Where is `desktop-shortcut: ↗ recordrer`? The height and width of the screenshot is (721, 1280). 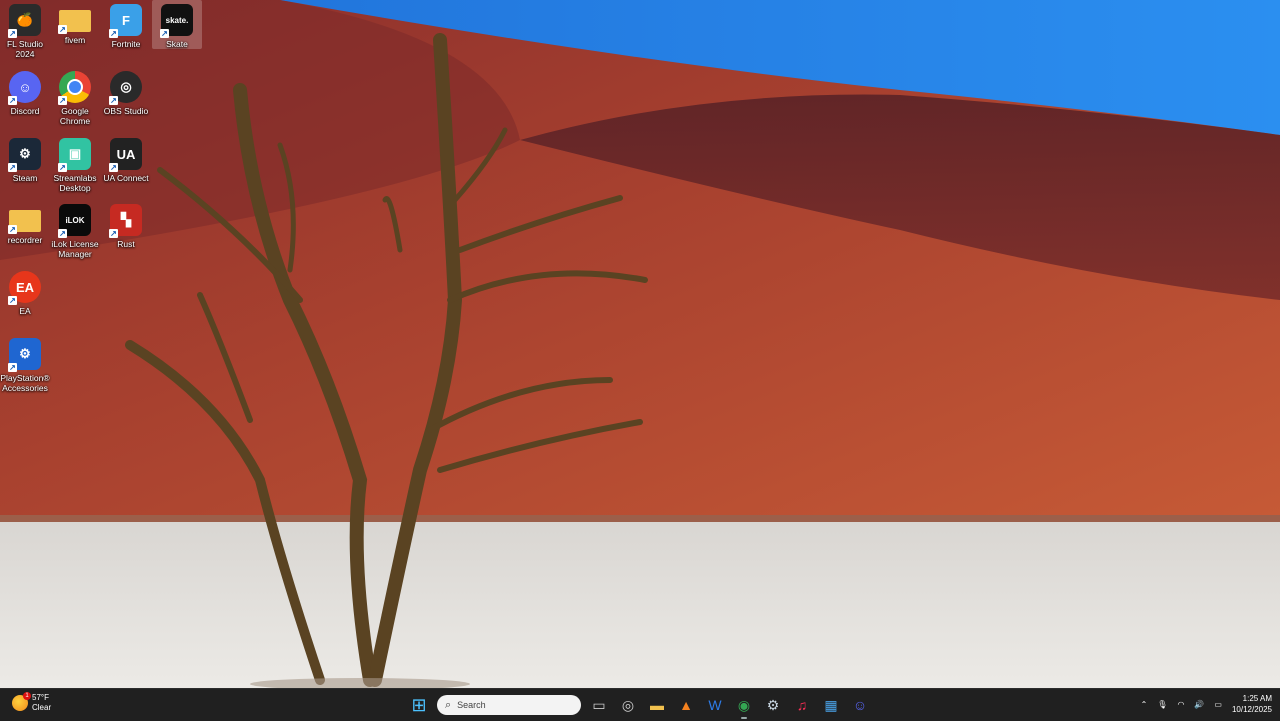 desktop-shortcut: ↗ recordrer is located at coordinates (25, 222).